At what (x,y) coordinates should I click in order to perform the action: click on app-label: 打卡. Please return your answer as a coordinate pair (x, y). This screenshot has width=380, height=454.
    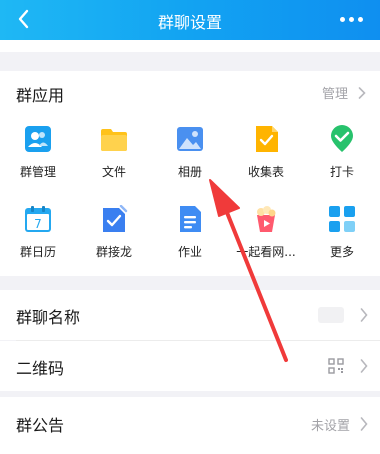
    Looking at the image, I should click on (341, 172).